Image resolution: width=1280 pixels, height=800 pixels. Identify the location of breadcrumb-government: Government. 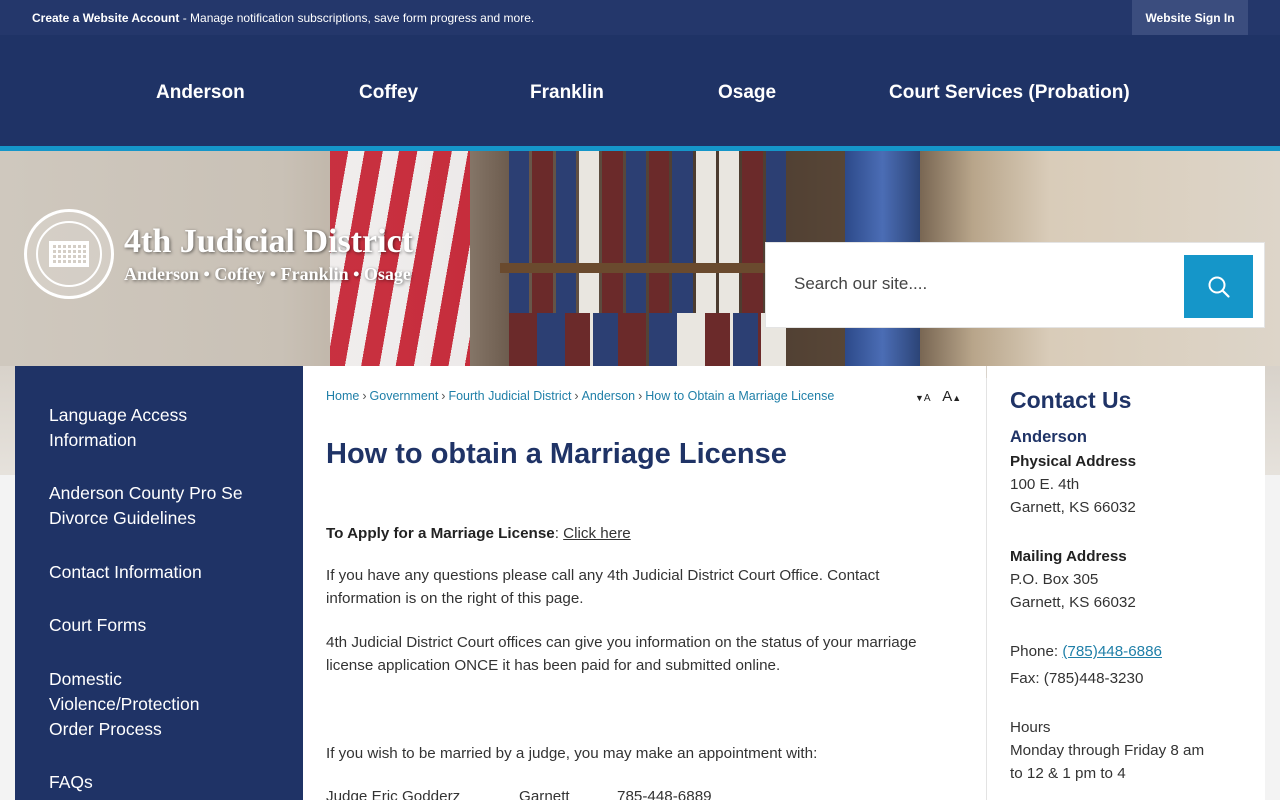
(404, 396).